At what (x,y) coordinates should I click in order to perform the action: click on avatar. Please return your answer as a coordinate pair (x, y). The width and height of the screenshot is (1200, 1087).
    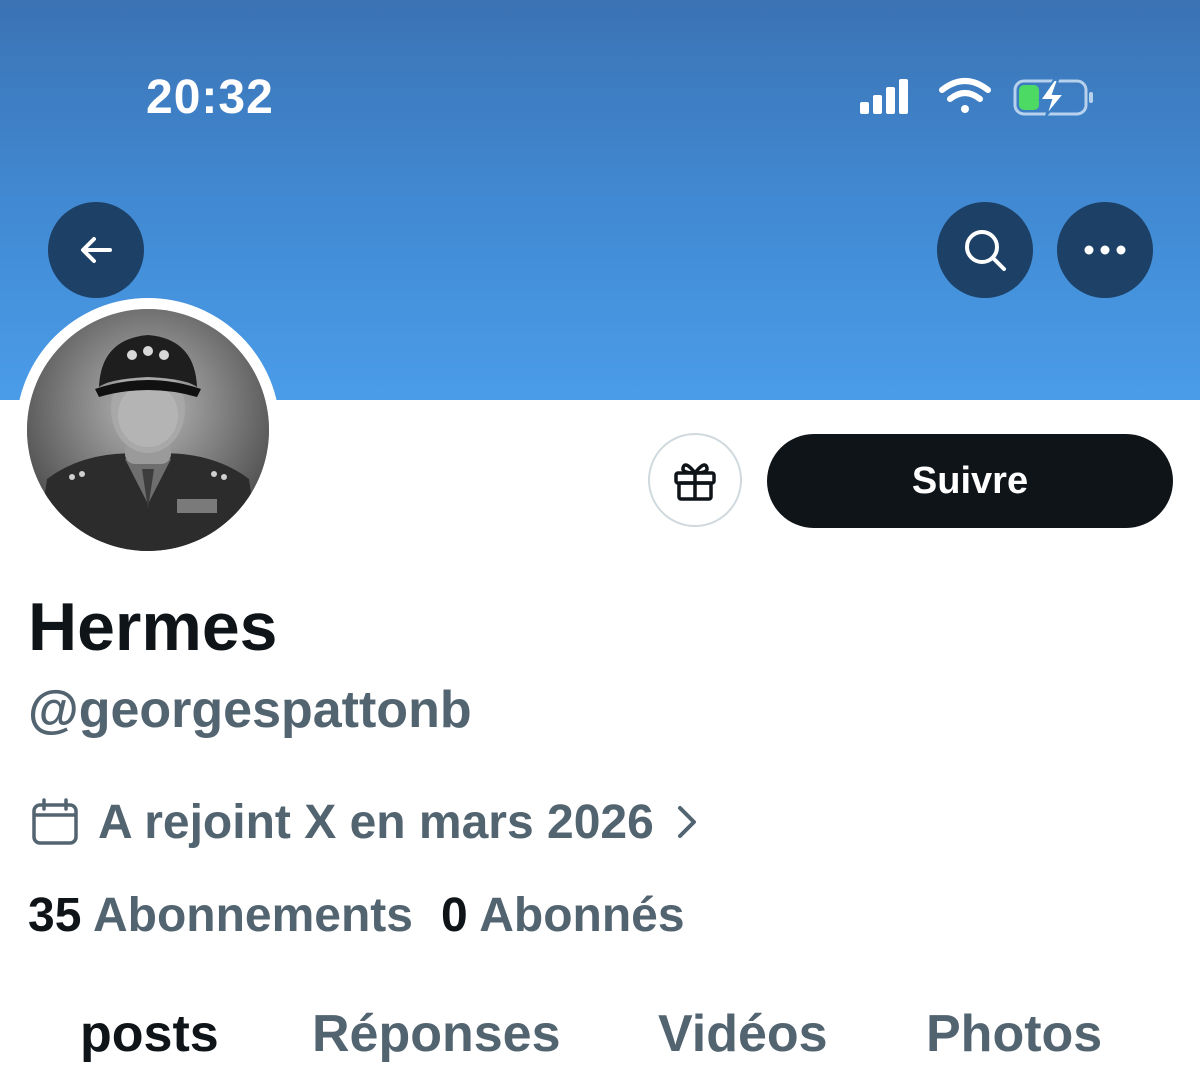
    Looking at the image, I should click on (148, 430).